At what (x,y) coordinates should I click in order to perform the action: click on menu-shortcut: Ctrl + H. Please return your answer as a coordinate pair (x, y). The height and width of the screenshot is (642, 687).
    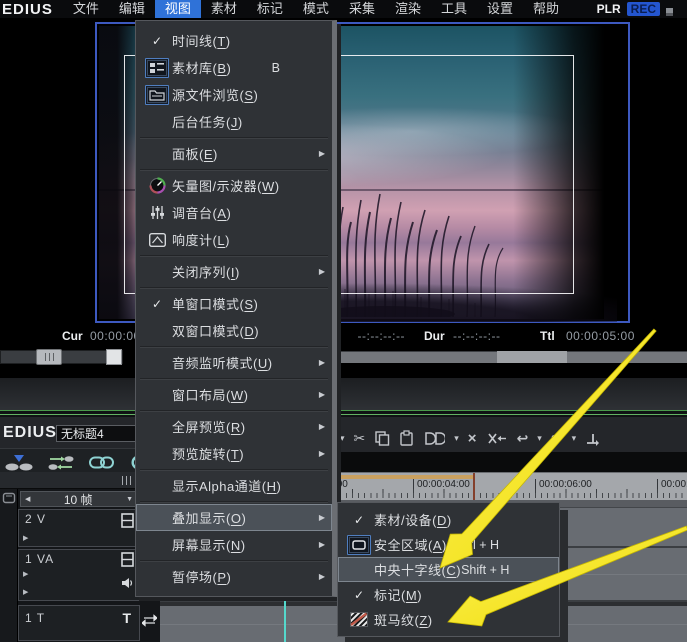
    Looking at the image, I should click on (477, 544).